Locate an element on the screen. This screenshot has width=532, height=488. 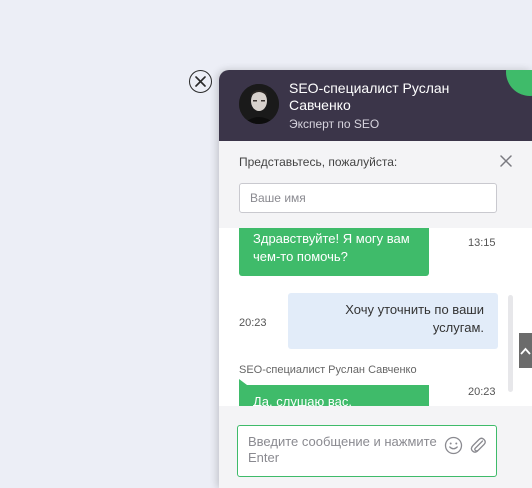
message-input is located at coordinates (346, 450).